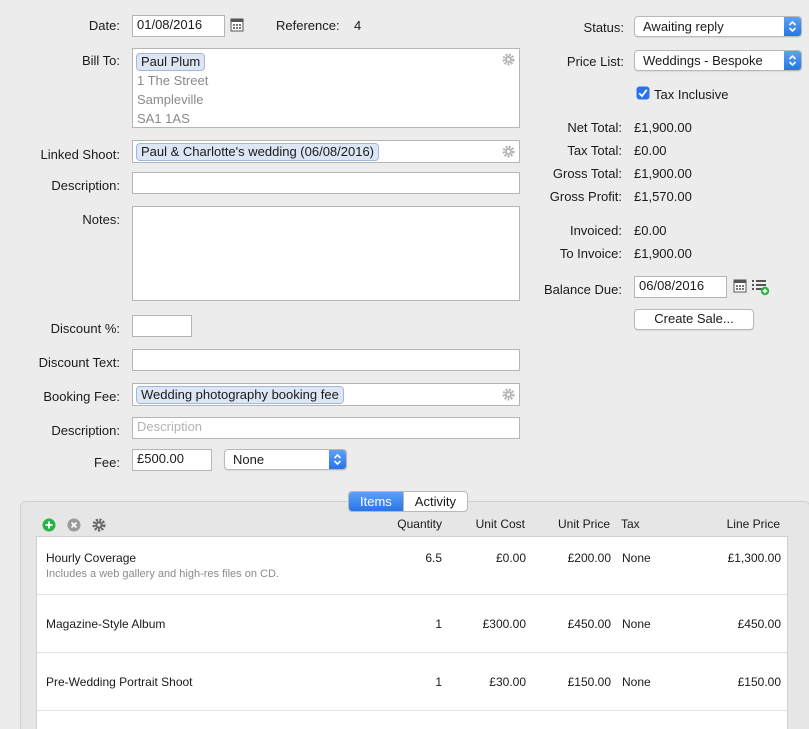 This screenshot has height=729, width=809. Describe the element at coordinates (85, 185) in the screenshot. I see `description-label: Description:` at that location.